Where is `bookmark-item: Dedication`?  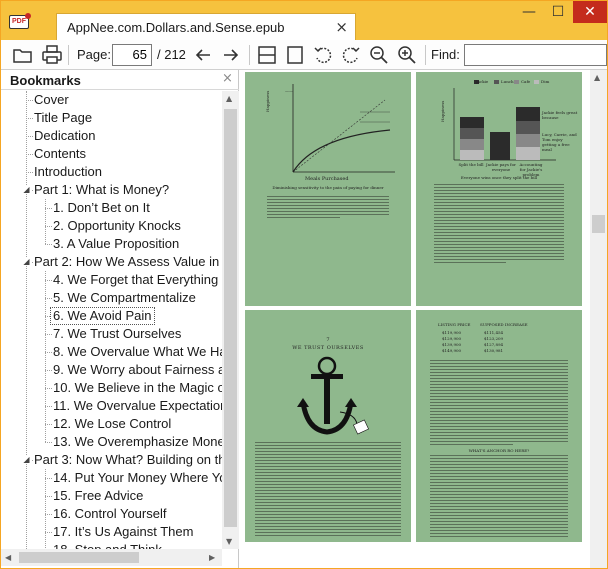 bookmark-item: Dedication is located at coordinates (64, 136).